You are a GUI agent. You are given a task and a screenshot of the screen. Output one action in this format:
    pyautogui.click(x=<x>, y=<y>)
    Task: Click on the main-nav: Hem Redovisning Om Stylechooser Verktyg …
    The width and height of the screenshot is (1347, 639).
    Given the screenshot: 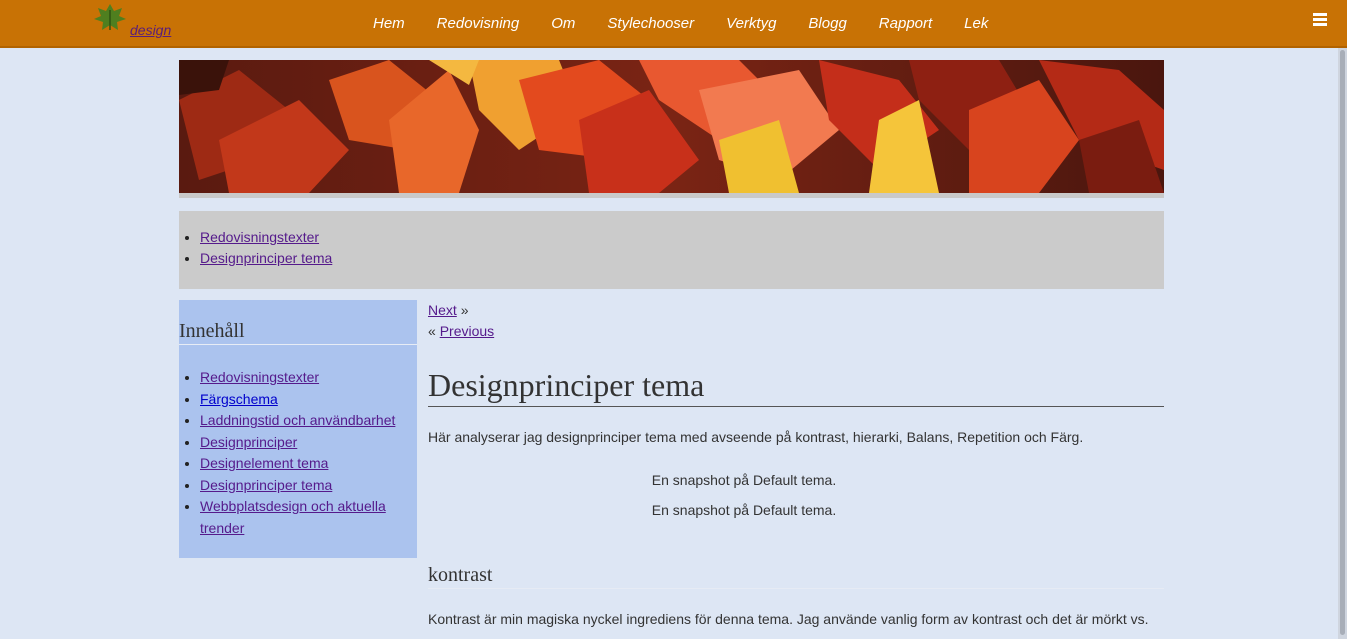 What is the action you would take?
    pyautogui.click(x=696, y=23)
    